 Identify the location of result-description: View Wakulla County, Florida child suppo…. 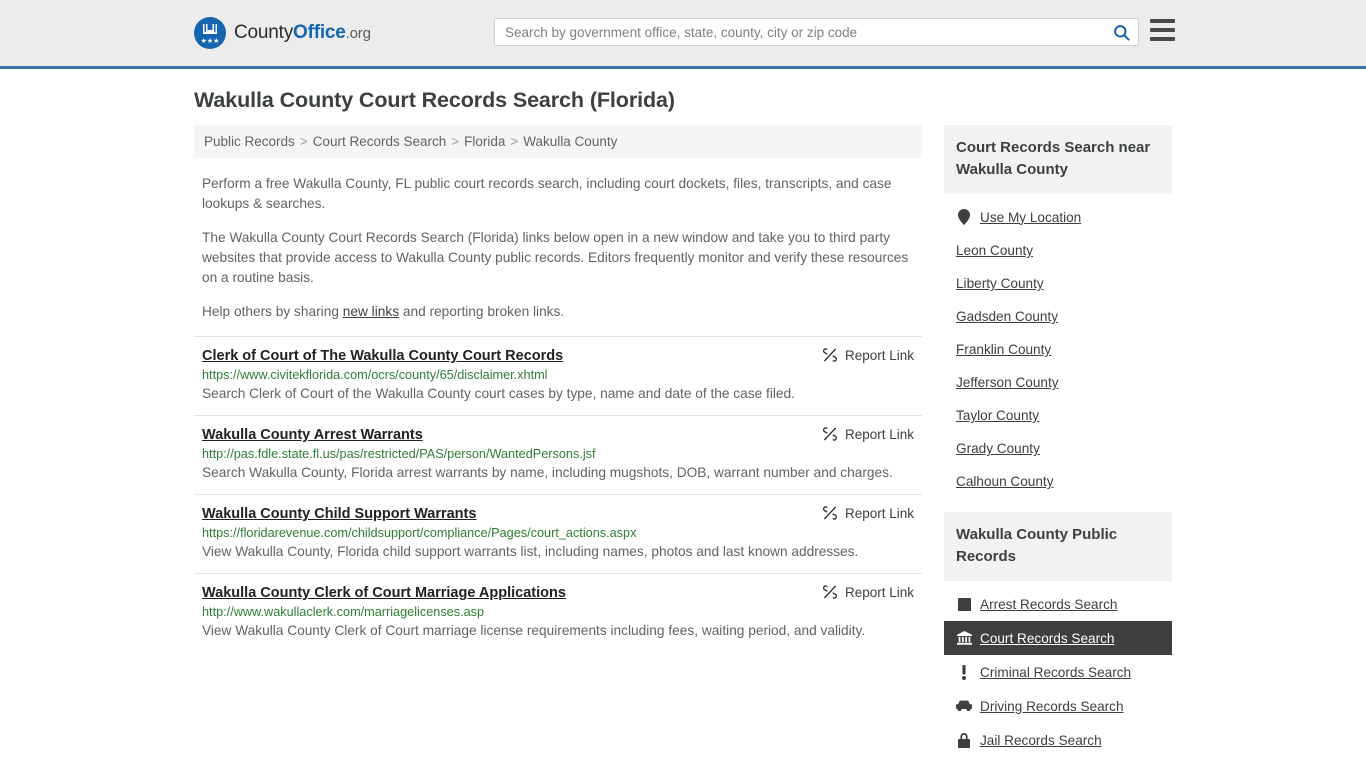
(530, 551).